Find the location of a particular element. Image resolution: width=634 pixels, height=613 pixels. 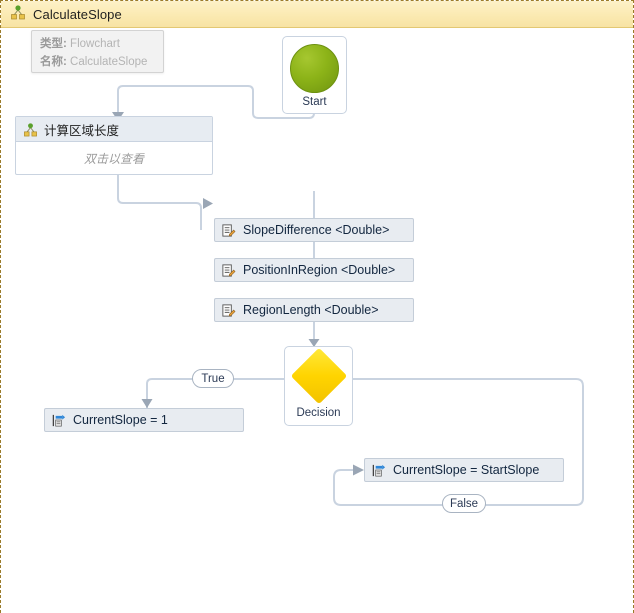

node-label: CurrentSlope = 1 is located at coordinates (120, 420).